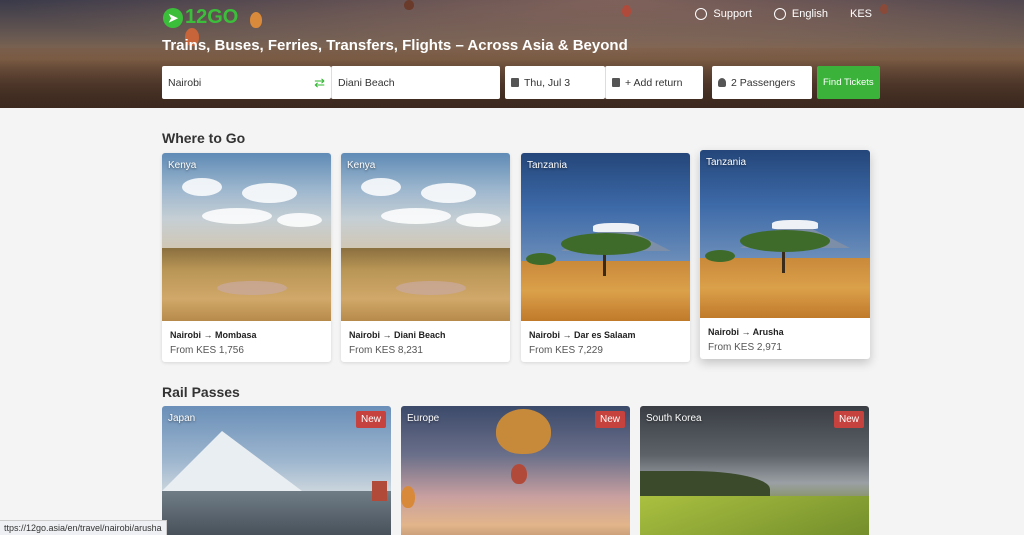 The image size is (1024, 535). I want to click on from-value: Nairobi, so click(185, 82).